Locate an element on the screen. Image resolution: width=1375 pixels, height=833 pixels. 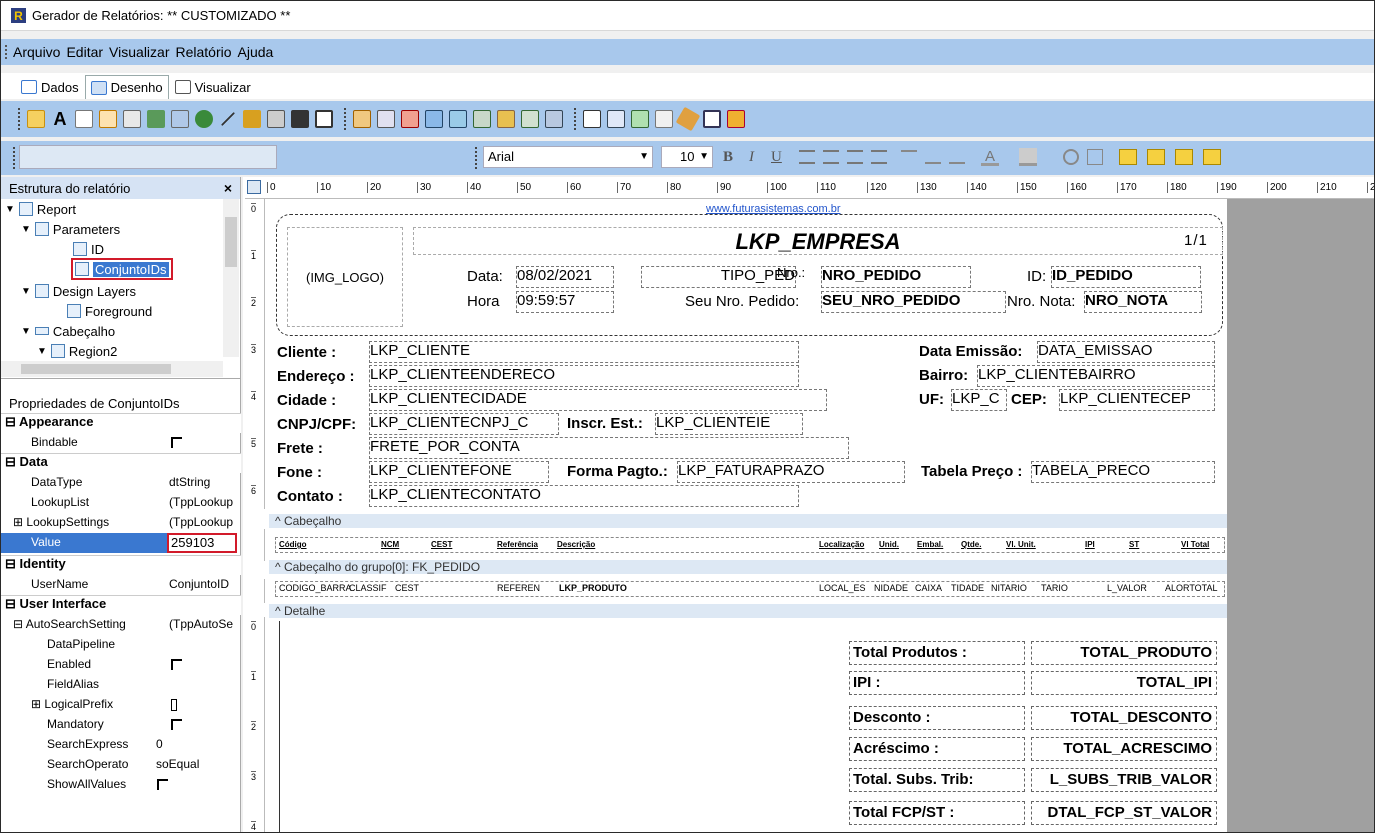
cliente-label: Cliente : is located at coordinates (306, 353).